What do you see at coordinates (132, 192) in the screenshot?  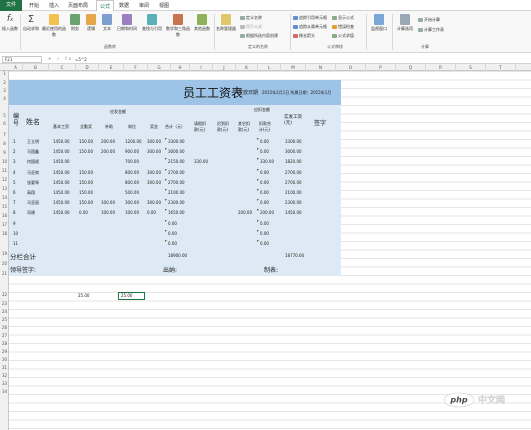 I see `table-cell: 500.00` at bounding box center [132, 192].